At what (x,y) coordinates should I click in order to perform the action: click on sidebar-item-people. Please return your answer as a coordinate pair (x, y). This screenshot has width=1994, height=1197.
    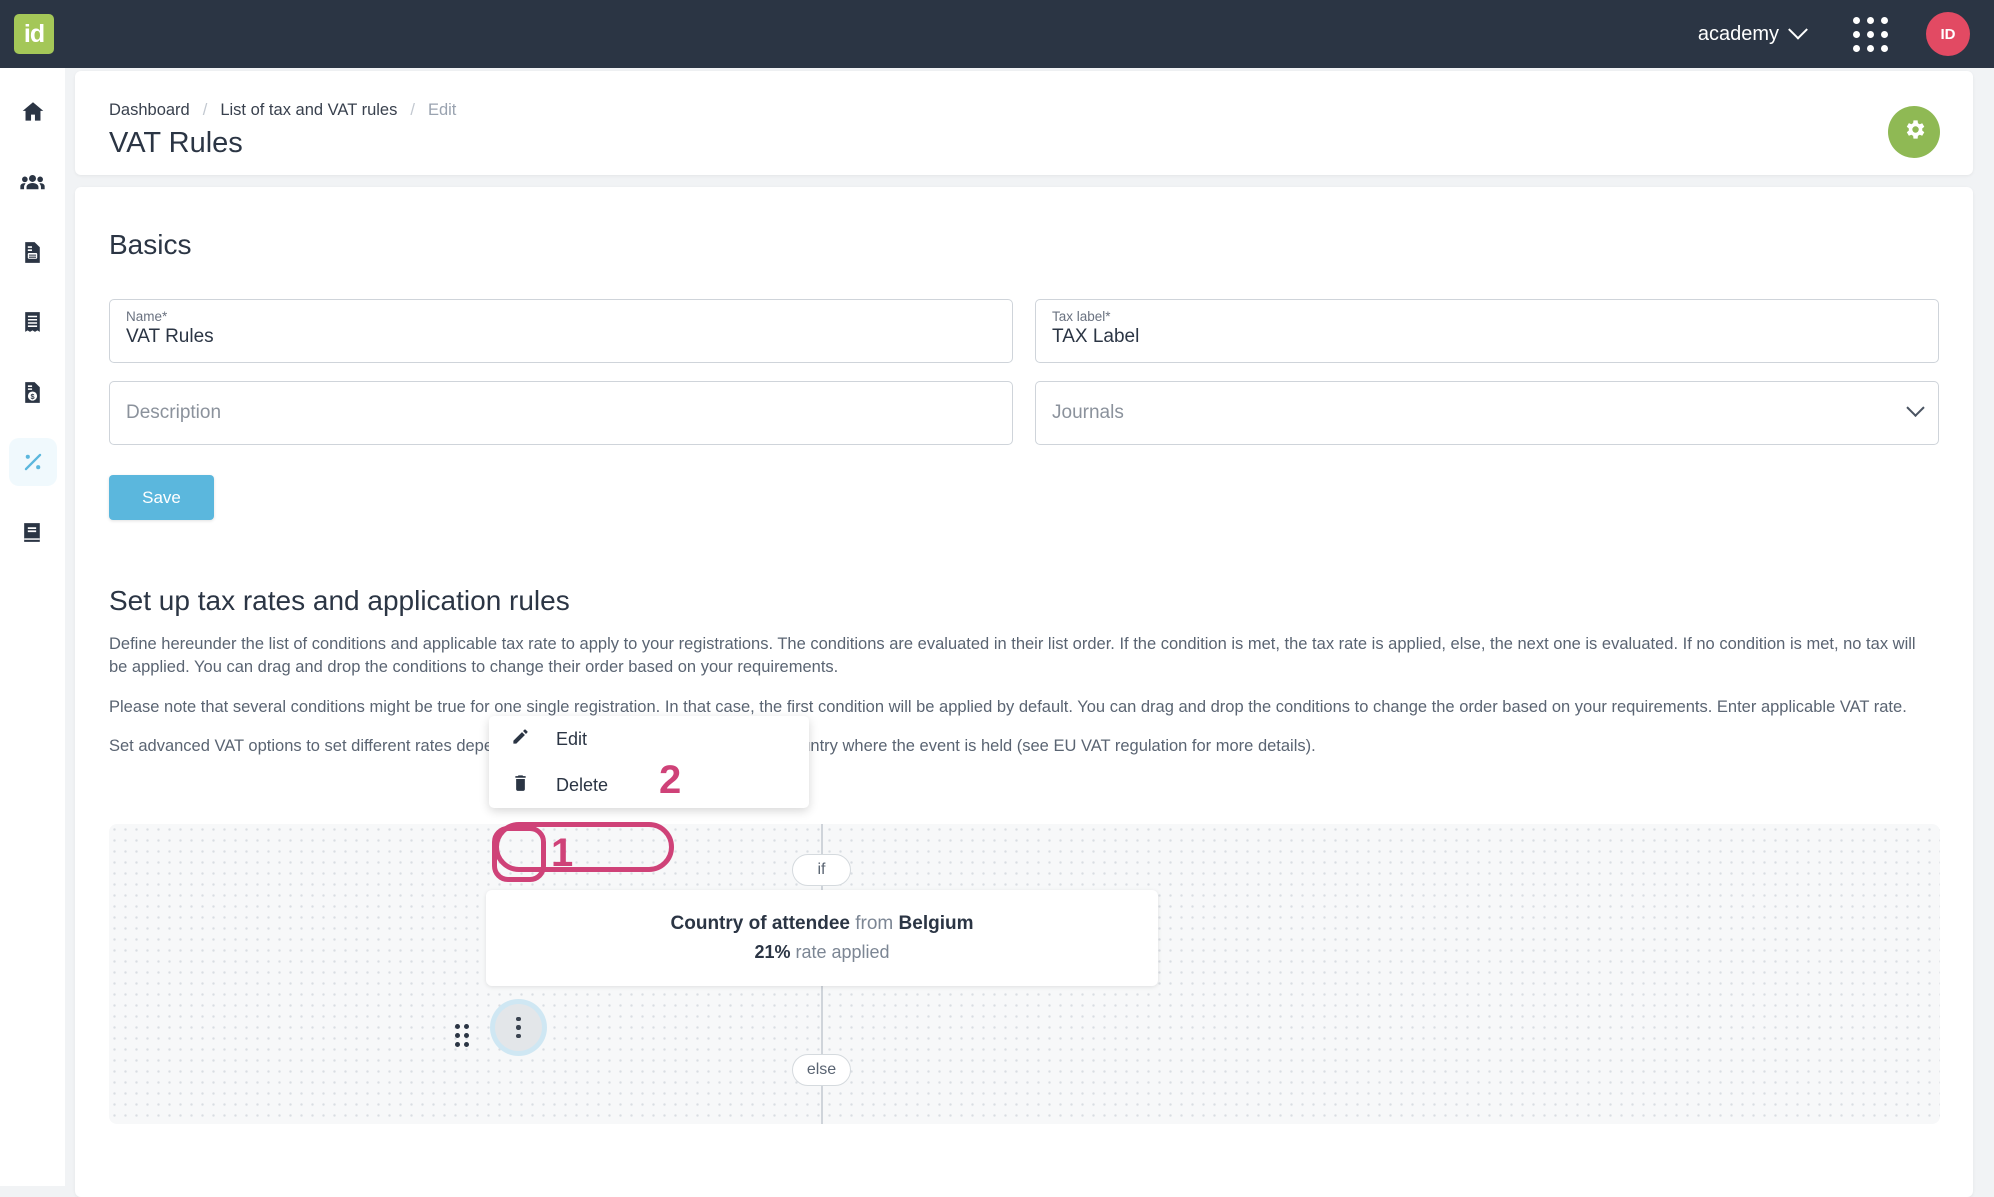
    Looking at the image, I should click on (33, 182).